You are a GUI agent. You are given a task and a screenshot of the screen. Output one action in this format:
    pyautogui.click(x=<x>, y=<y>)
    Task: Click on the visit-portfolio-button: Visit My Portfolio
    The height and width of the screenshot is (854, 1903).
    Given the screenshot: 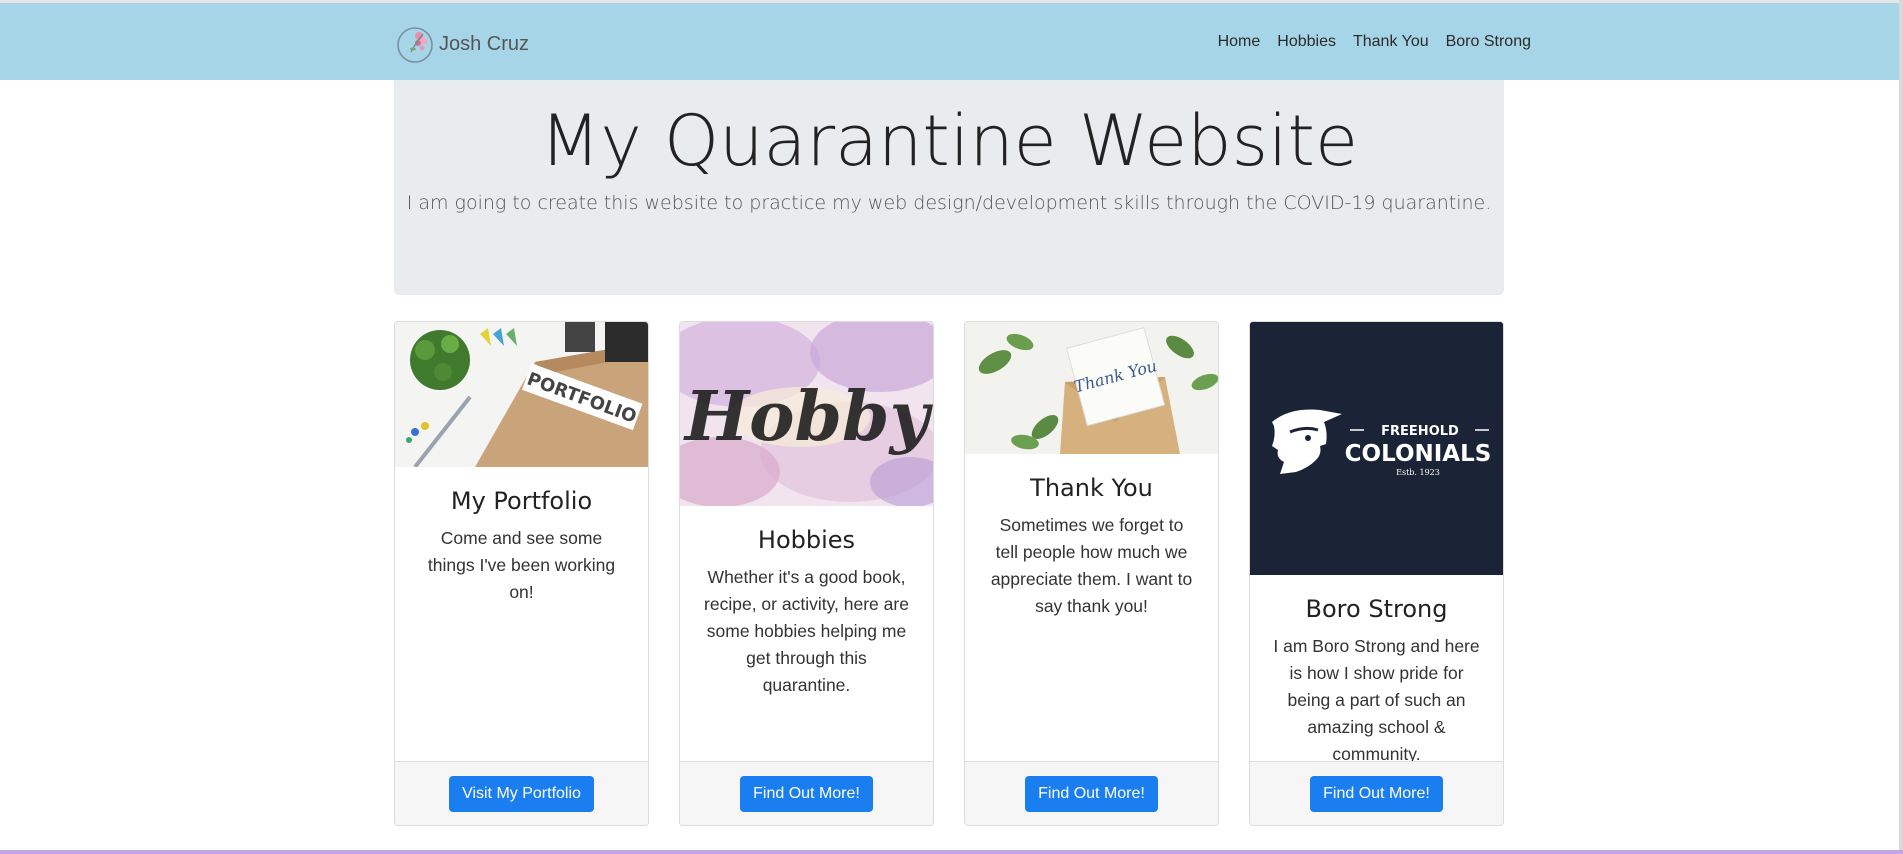 What is the action you would take?
    pyautogui.click(x=521, y=793)
    